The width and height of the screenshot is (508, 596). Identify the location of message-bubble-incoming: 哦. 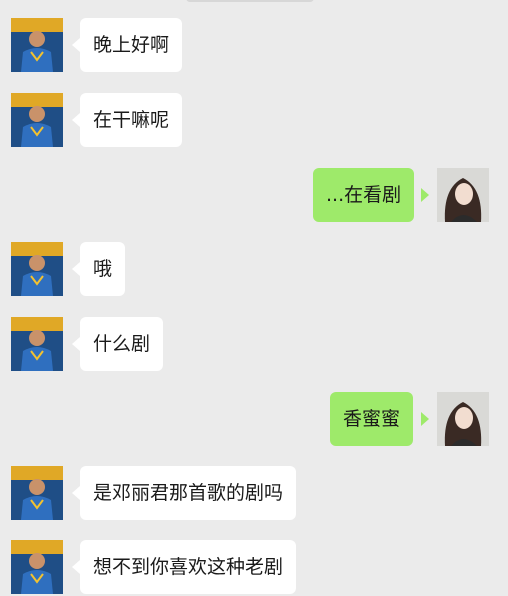
(103, 269).